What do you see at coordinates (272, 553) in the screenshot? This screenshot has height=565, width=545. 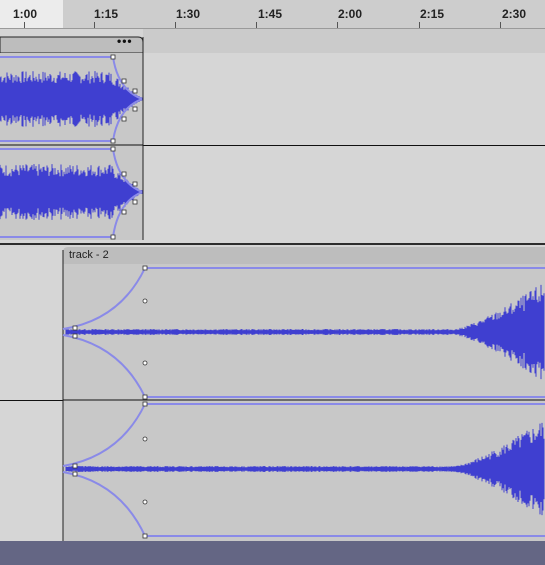 I see `bottom-scrollbar-area` at bounding box center [272, 553].